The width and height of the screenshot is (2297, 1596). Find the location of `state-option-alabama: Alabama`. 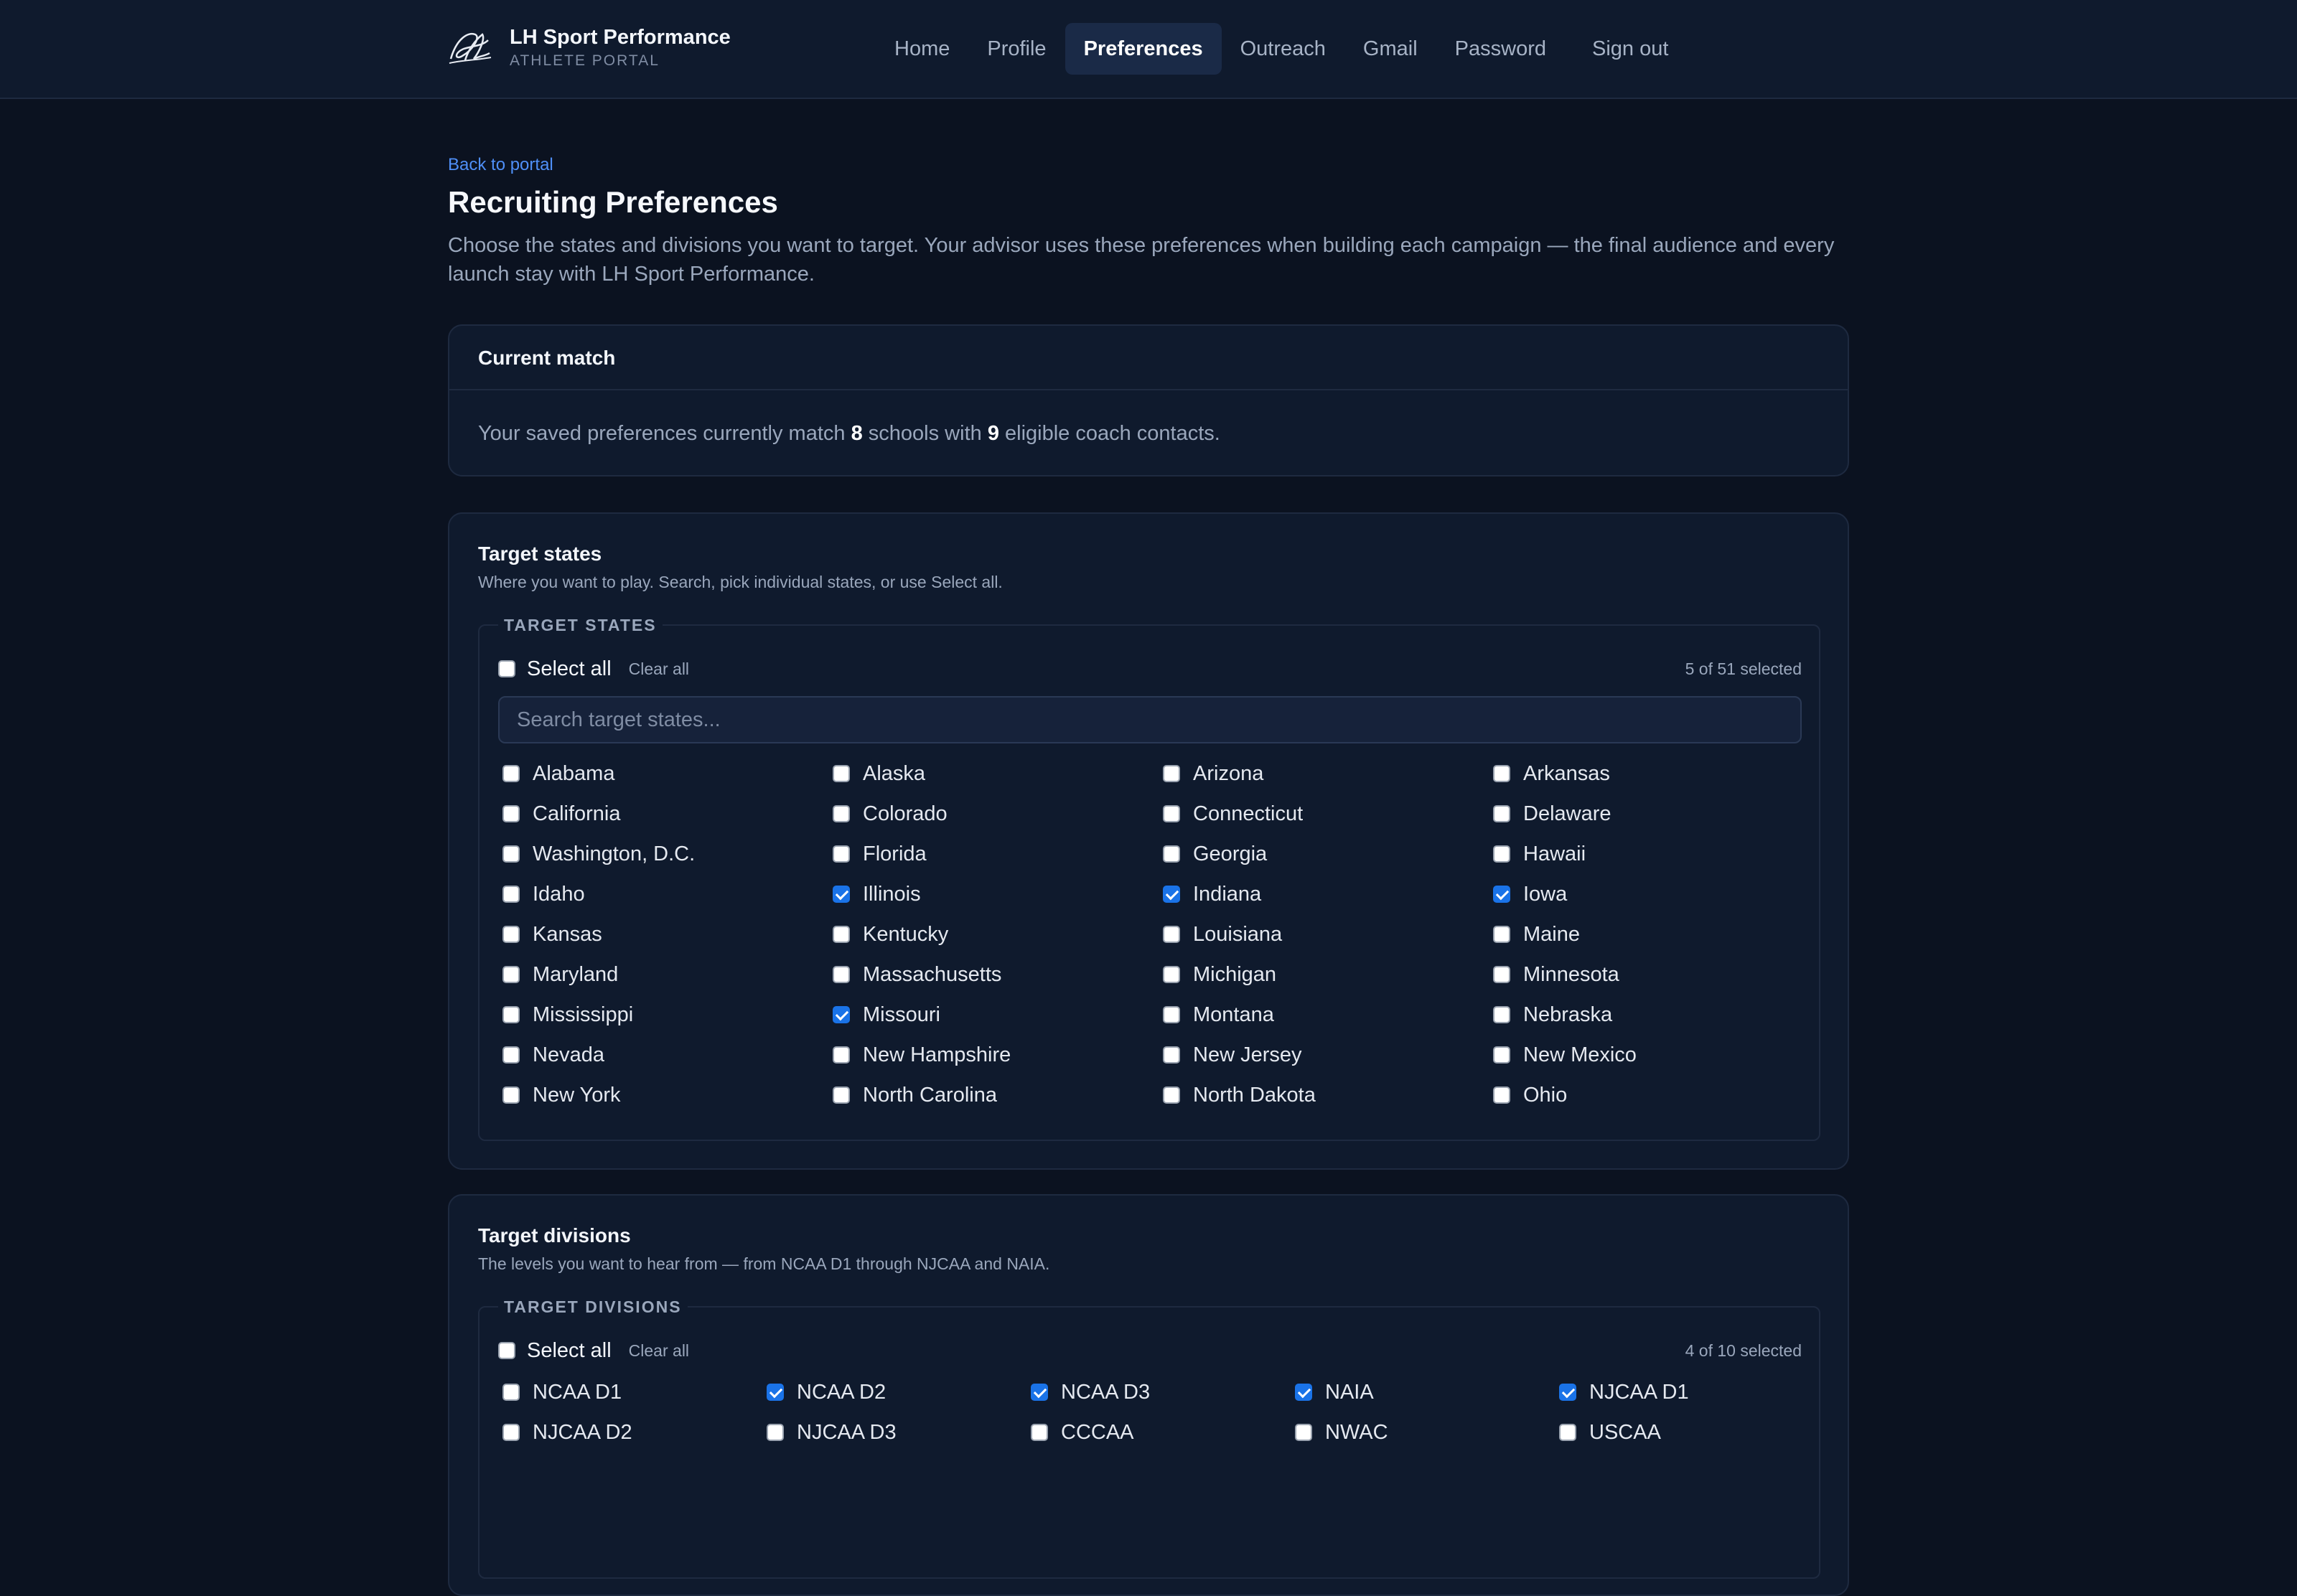

state-option-alabama: Alabama is located at coordinates (667, 774).